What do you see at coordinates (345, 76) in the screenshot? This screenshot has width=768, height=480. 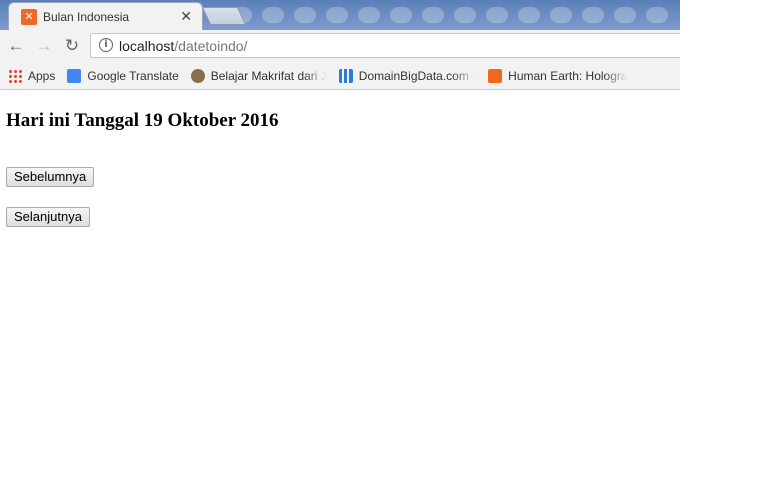 I see `bar-chart-icon` at bounding box center [345, 76].